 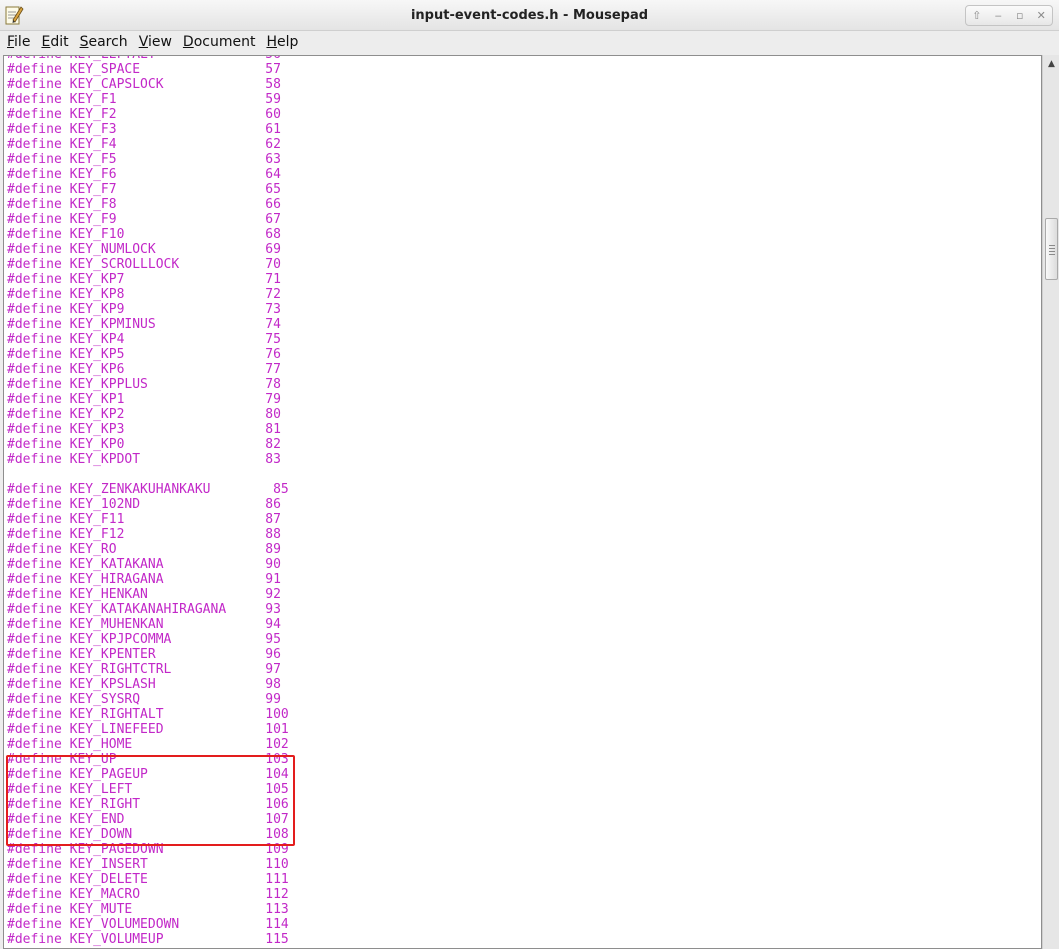 What do you see at coordinates (144, 294) in the screenshot?
I see `code-line: #define KEY_KP8 72` at bounding box center [144, 294].